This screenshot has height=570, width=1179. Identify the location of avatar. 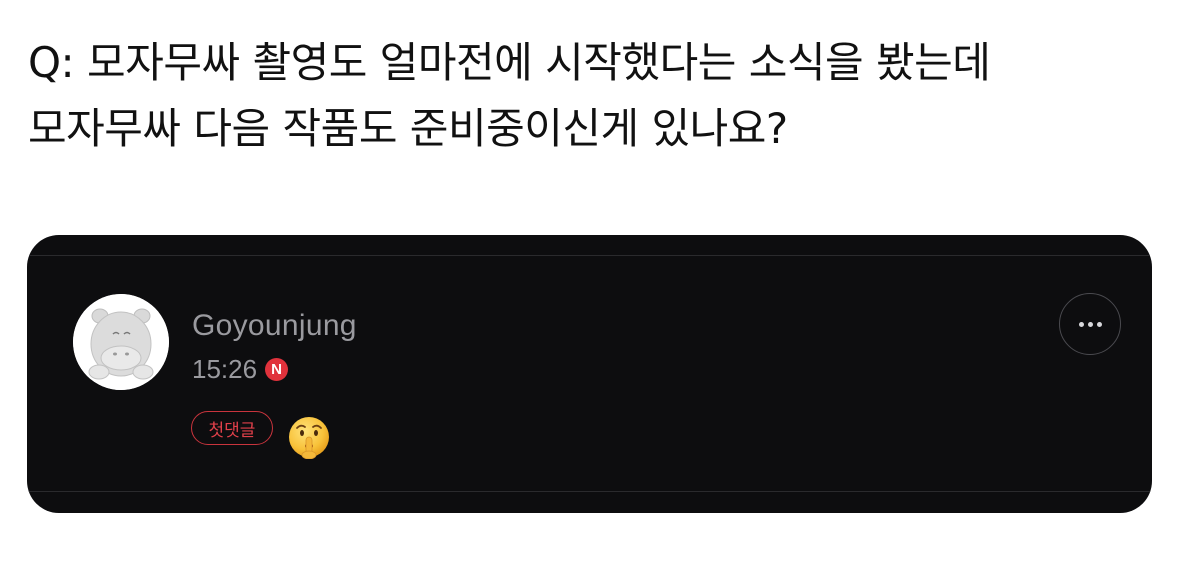
(121, 342).